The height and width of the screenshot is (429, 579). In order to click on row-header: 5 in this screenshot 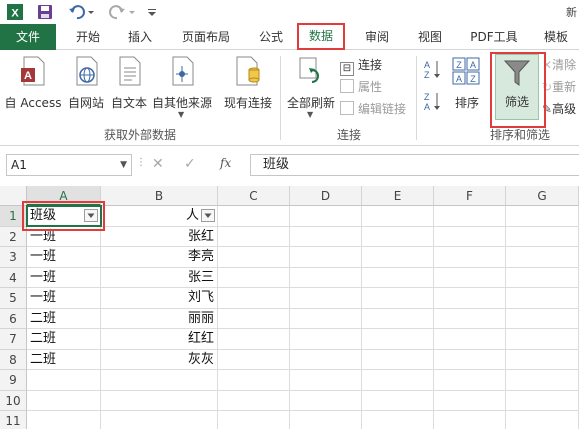, I will do `click(13, 298)`.